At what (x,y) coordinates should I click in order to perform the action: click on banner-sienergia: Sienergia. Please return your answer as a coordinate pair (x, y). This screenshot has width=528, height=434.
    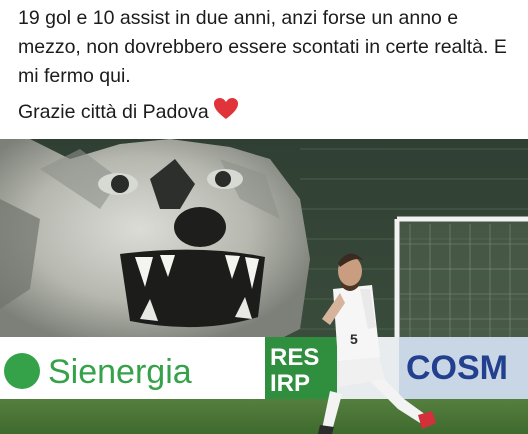
    Looking at the image, I should click on (120, 372).